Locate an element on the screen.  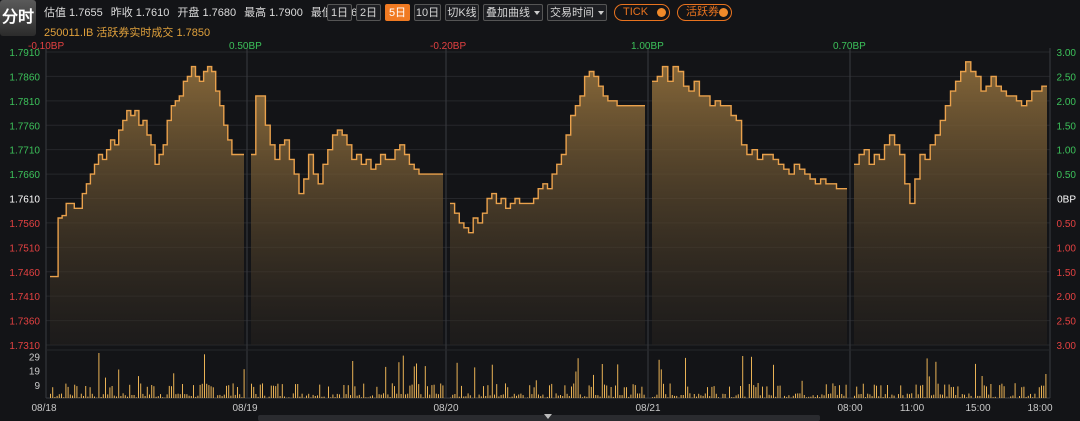
y-left-tick-label: 1.7710 is located at coordinates (24, 151).